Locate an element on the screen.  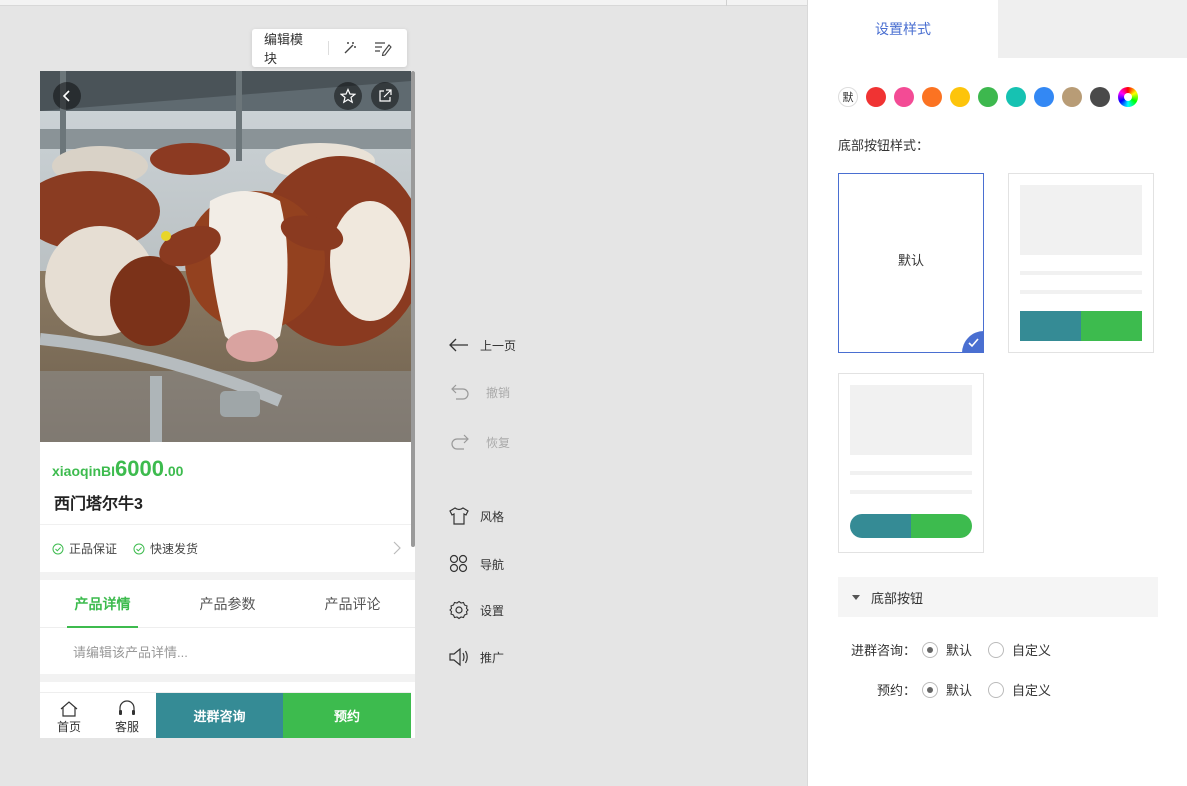
star-icon is located at coordinates (348, 96).